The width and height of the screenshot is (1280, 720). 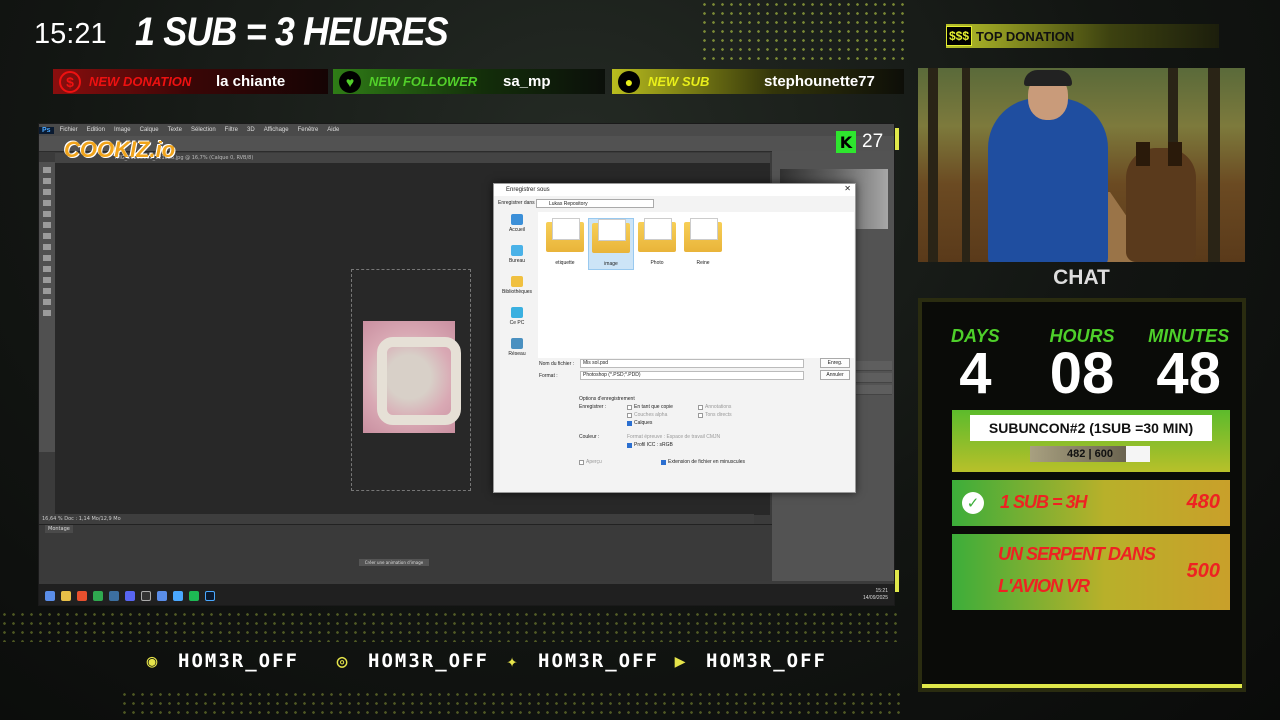 What do you see at coordinates (715, 415) in the screenshot?
I see `spot-checkbox: Tons directs` at bounding box center [715, 415].